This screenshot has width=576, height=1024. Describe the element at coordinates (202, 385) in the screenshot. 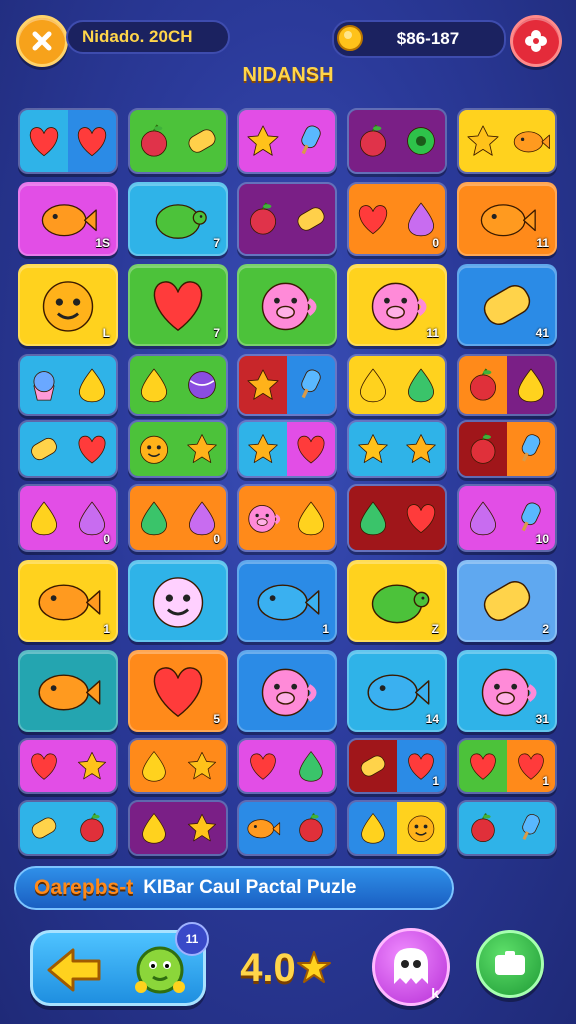

I see `ball-icon` at that location.